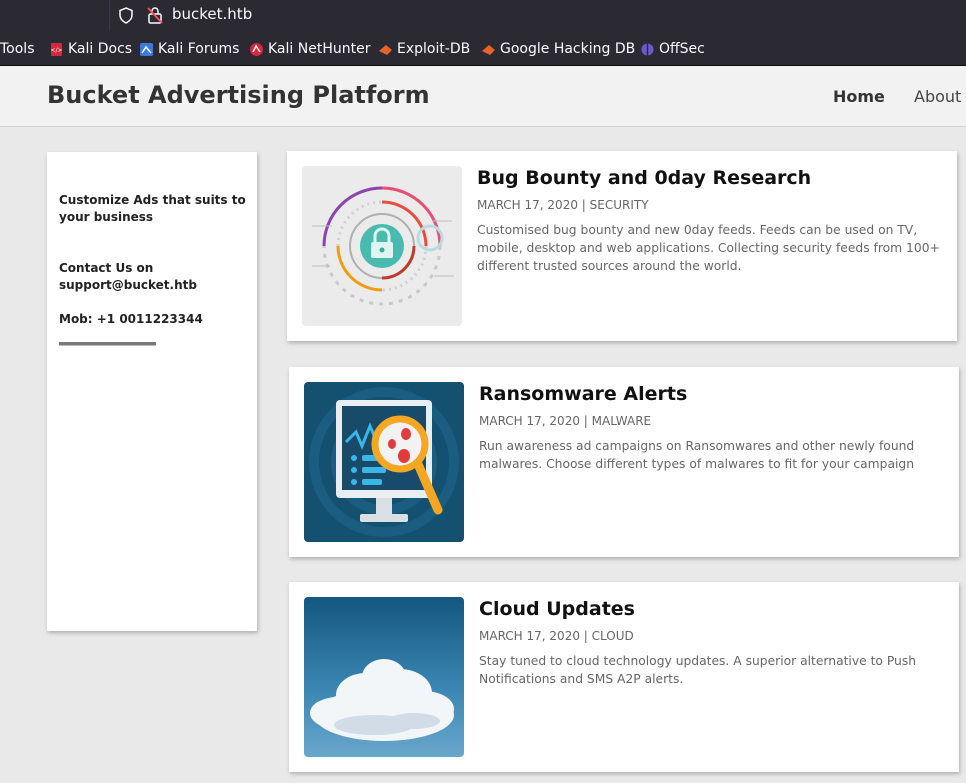  I want to click on post-meta: MARCH 17, 2020 | MALWARE, so click(565, 421).